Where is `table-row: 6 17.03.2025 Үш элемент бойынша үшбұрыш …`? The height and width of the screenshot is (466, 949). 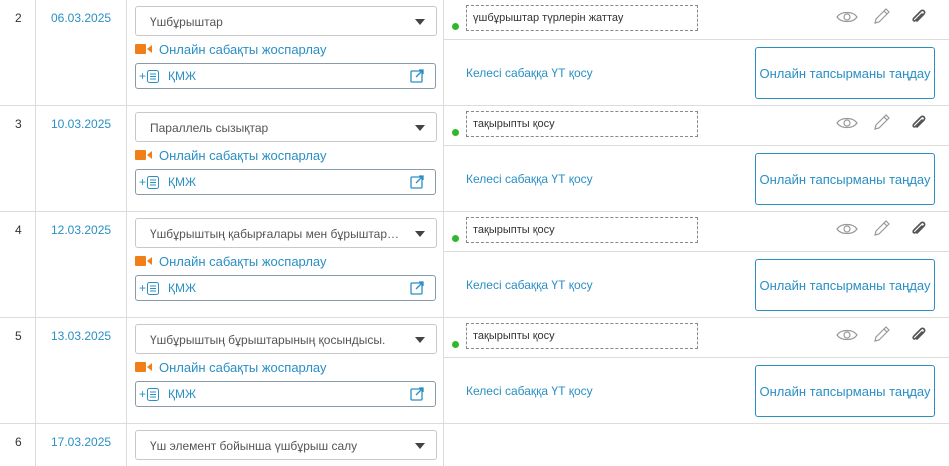
table-row: 6 17.03.2025 Үш элемент бойынша үшбұрыш … is located at coordinates (474, 444).